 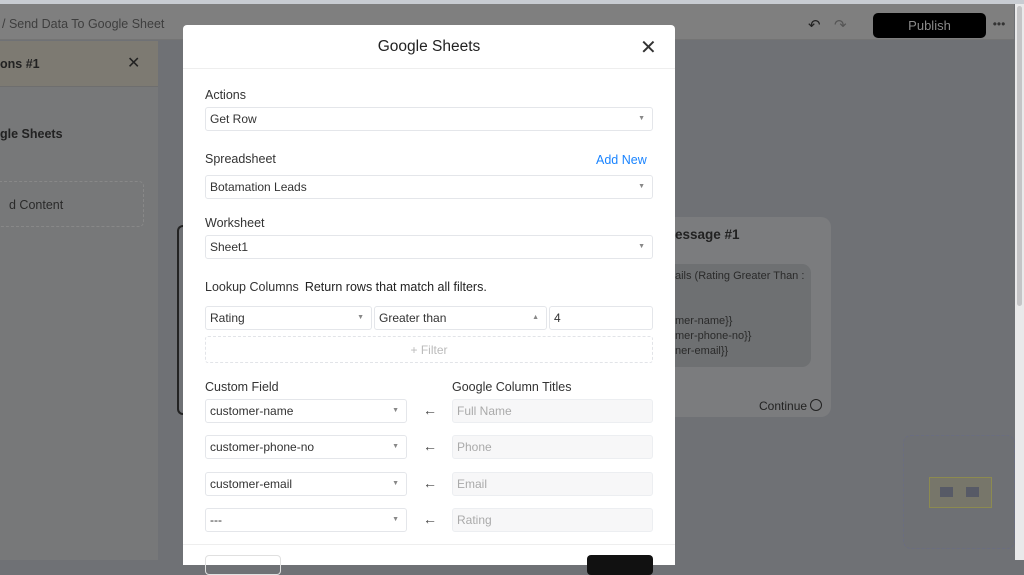 I want to click on actions-value: Get Row, so click(x=233, y=119).